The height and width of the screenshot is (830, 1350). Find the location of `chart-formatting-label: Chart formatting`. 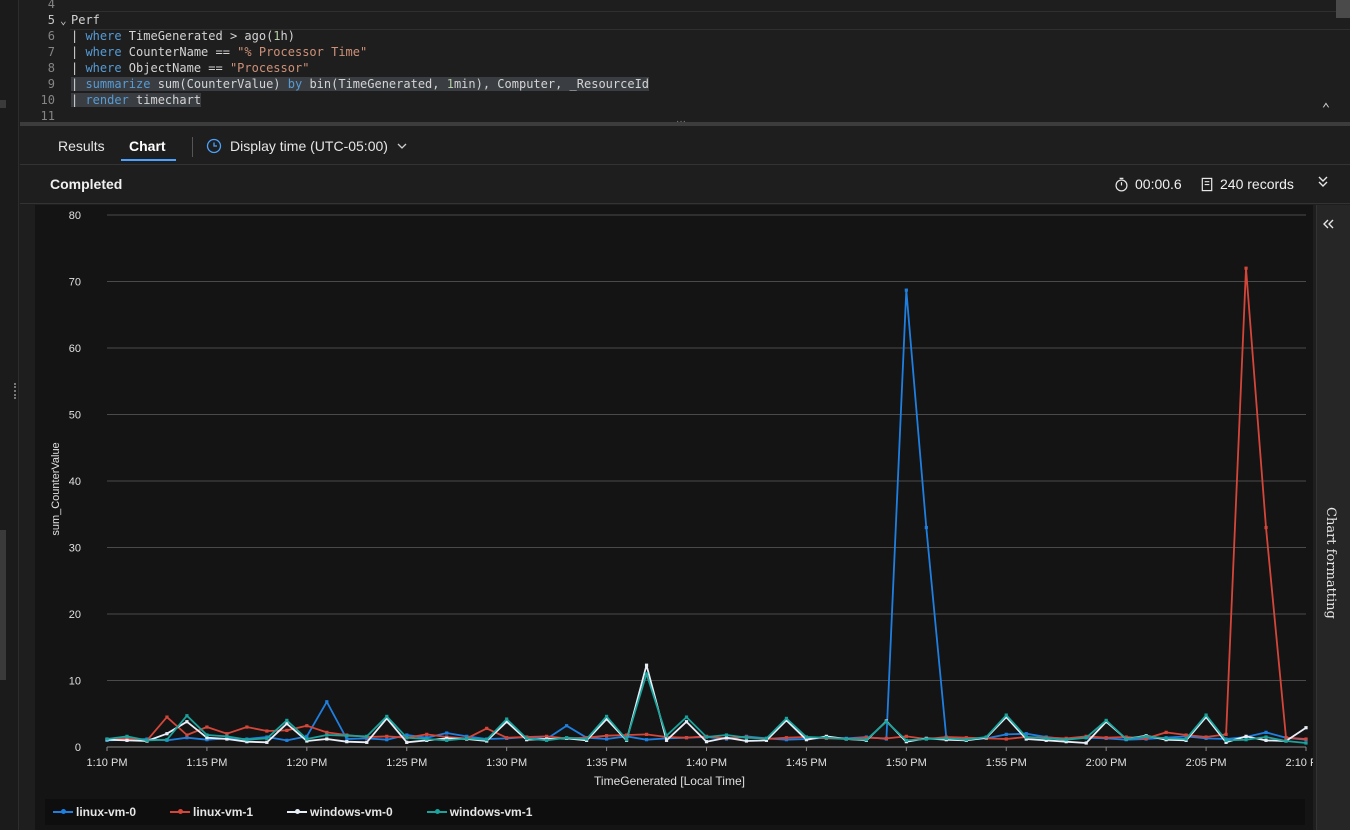

chart-formatting-label: Chart formatting is located at coordinates (1330, 563).